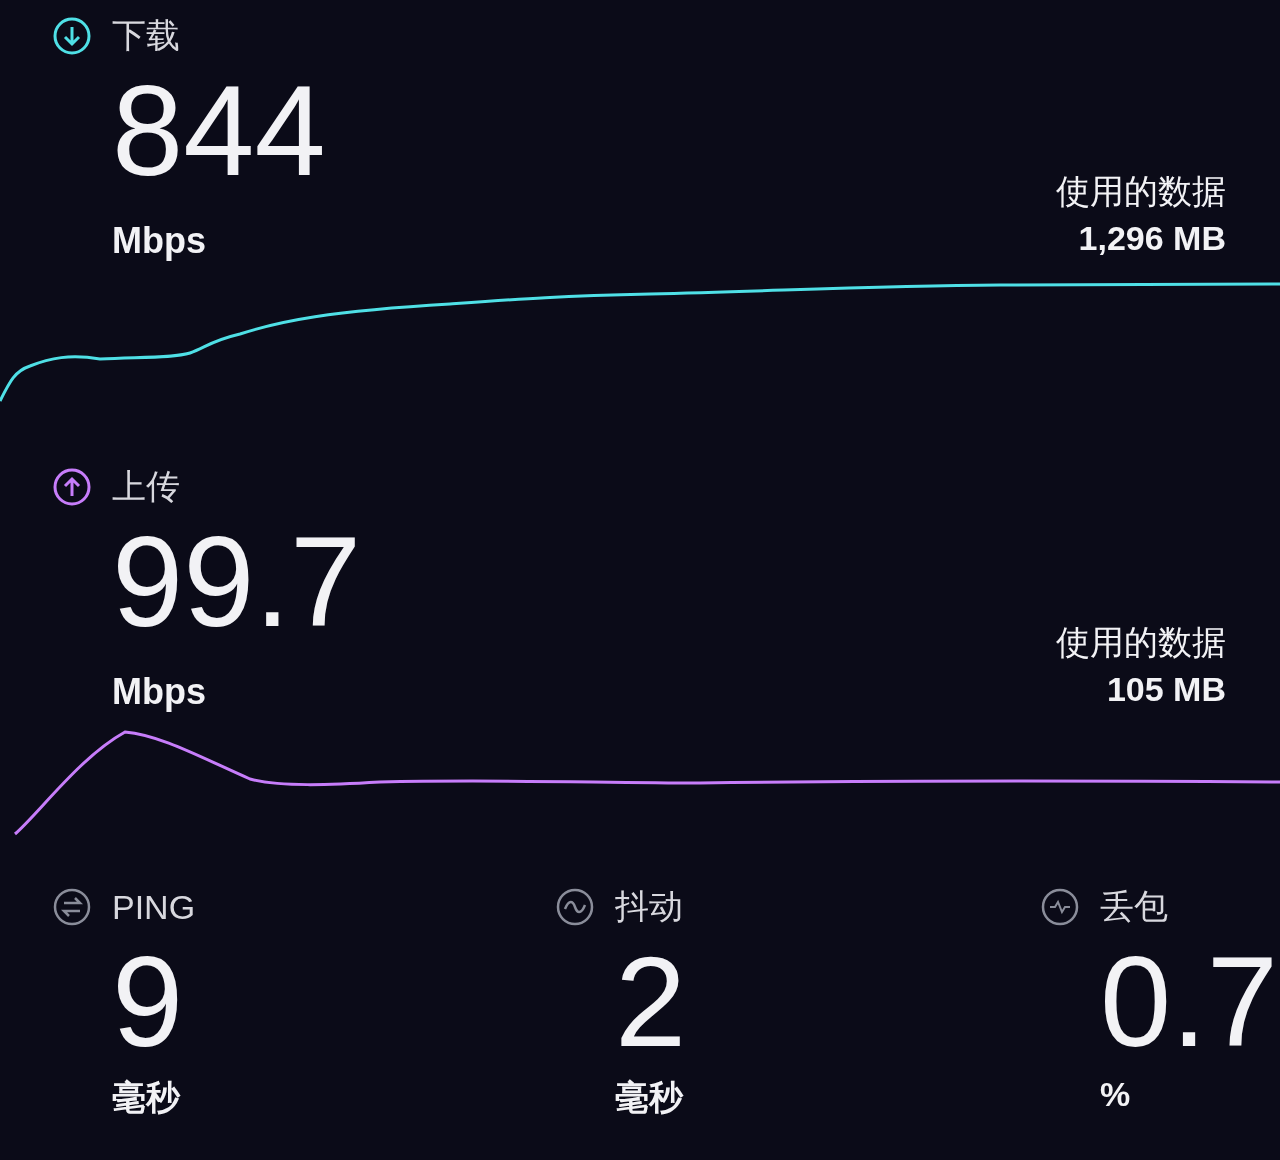 The height and width of the screenshot is (1160, 1280). Describe the element at coordinates (1152, 238) in the screenshot. I see `data-used-value: 1,296 MB` at that location.